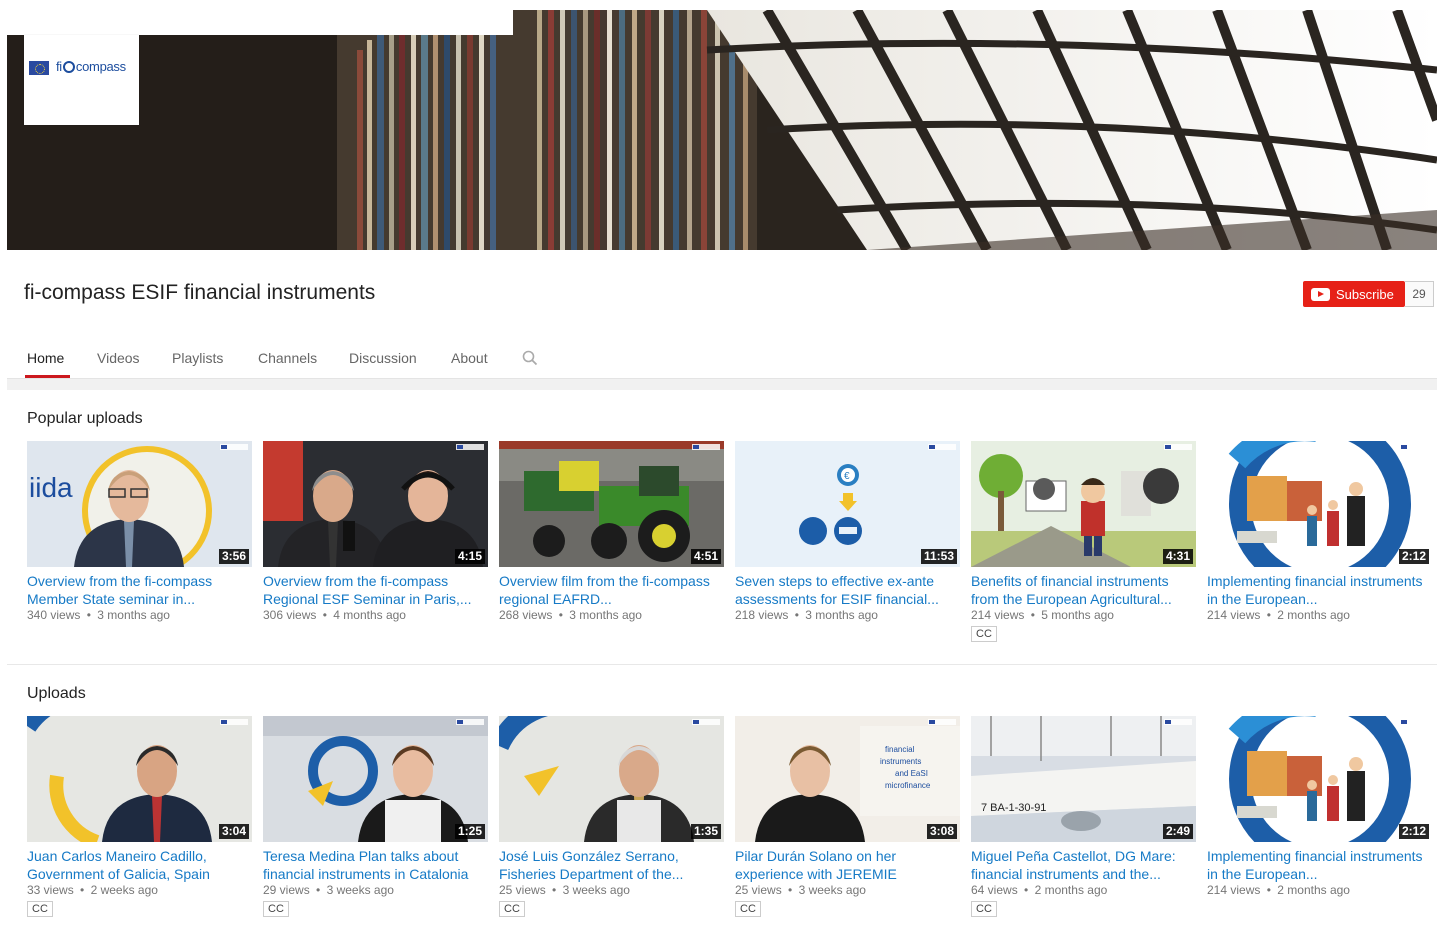  I want to click on section-title-uploads: Uploads, so click(56, 694).